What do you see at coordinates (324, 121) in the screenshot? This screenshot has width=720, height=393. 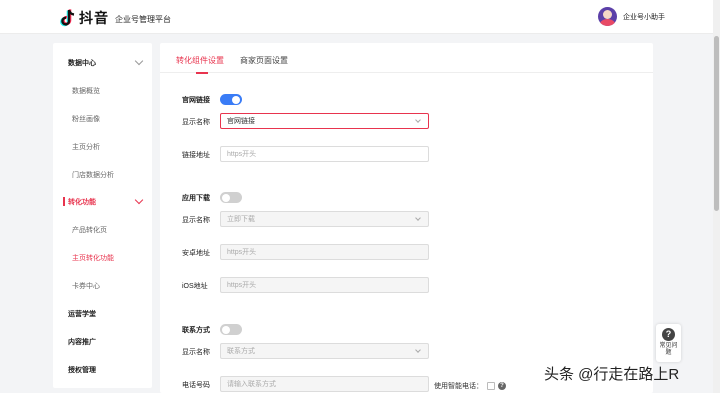 I see `website-display-name-select: 官网链接` at bounding box center [324, 121].